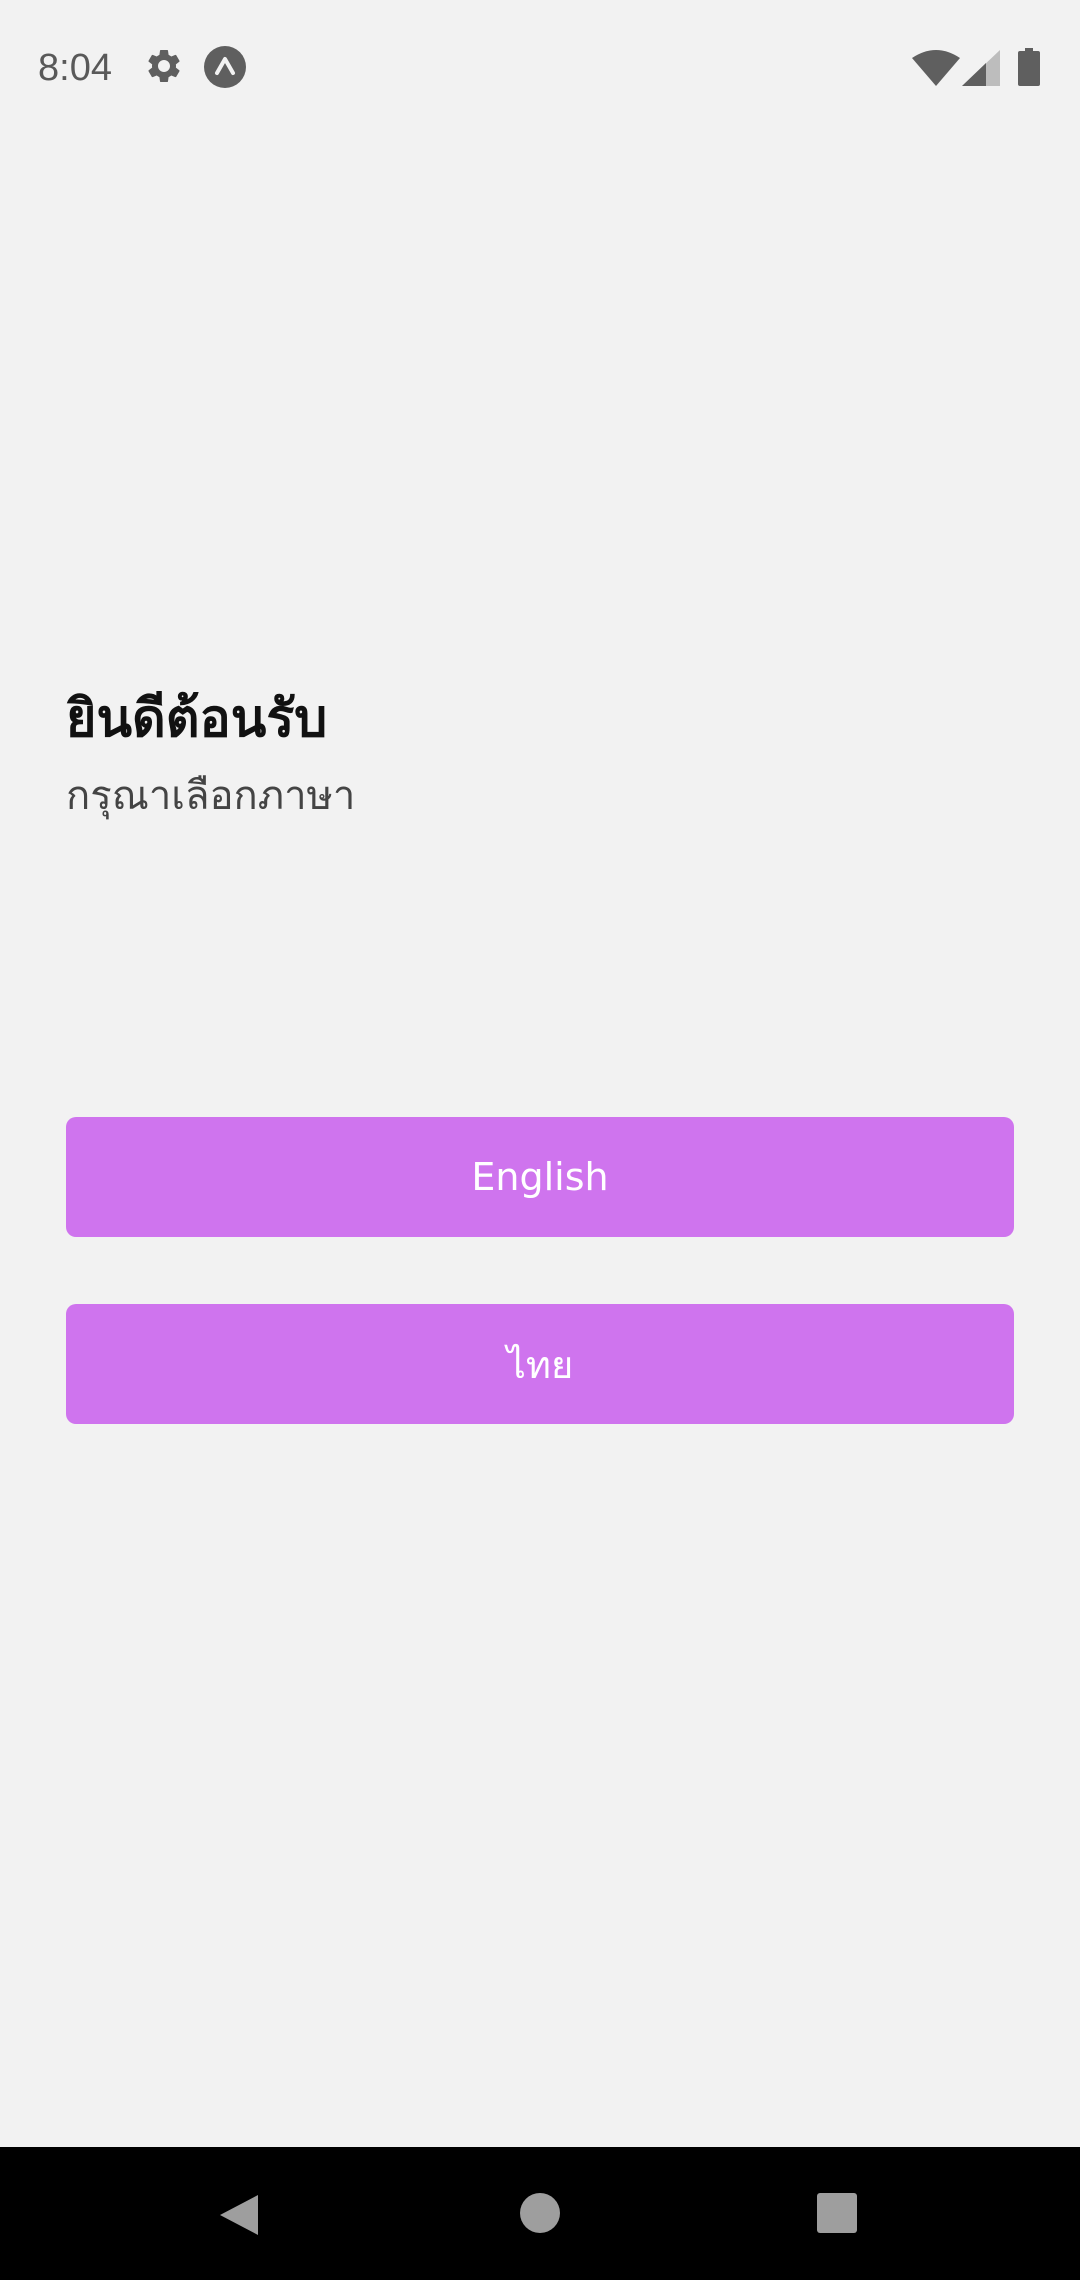  What do you see at coordinates (240, 2215) in the screenshot?
I see `back-icon` at bounding box center [240, 2215].